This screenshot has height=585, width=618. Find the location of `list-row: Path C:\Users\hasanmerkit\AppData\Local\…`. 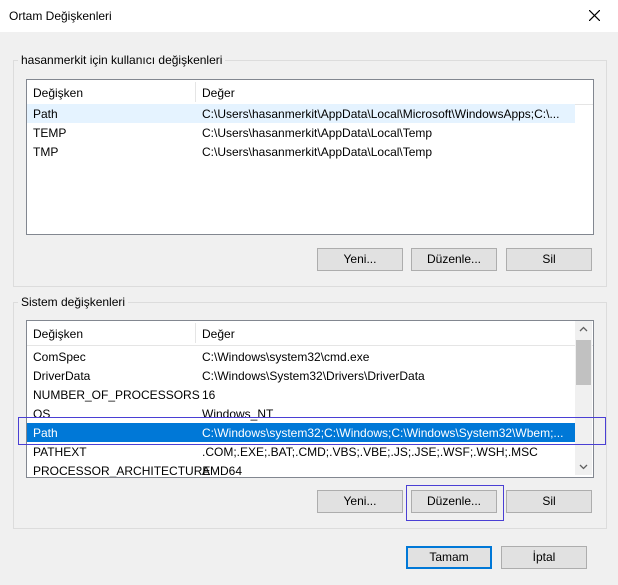

list-row: Path C:\Users\hasanmerkit\AppData\Local\… is located at coordinates (301, 113).